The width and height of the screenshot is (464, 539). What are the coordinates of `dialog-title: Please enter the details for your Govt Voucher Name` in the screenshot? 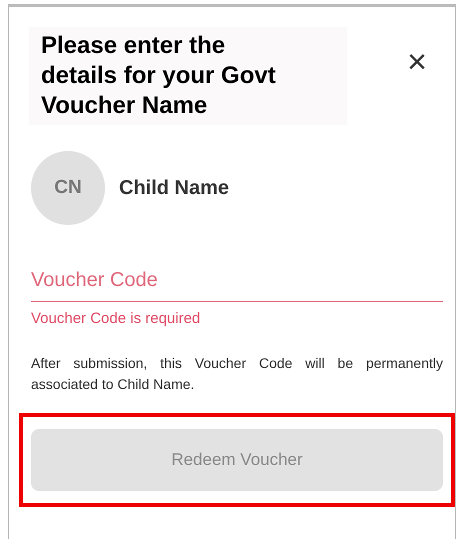 It's located at (188, 76).